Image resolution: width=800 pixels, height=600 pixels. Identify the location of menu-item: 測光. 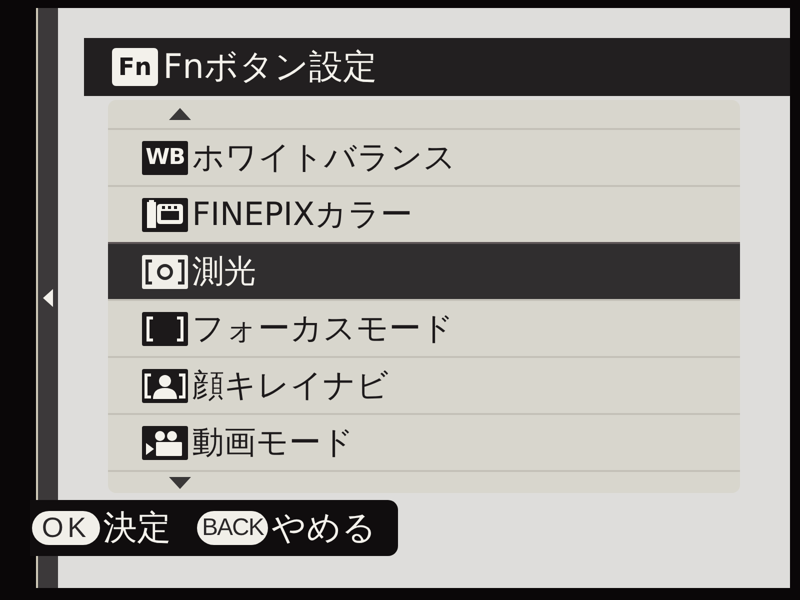
(424, 270).